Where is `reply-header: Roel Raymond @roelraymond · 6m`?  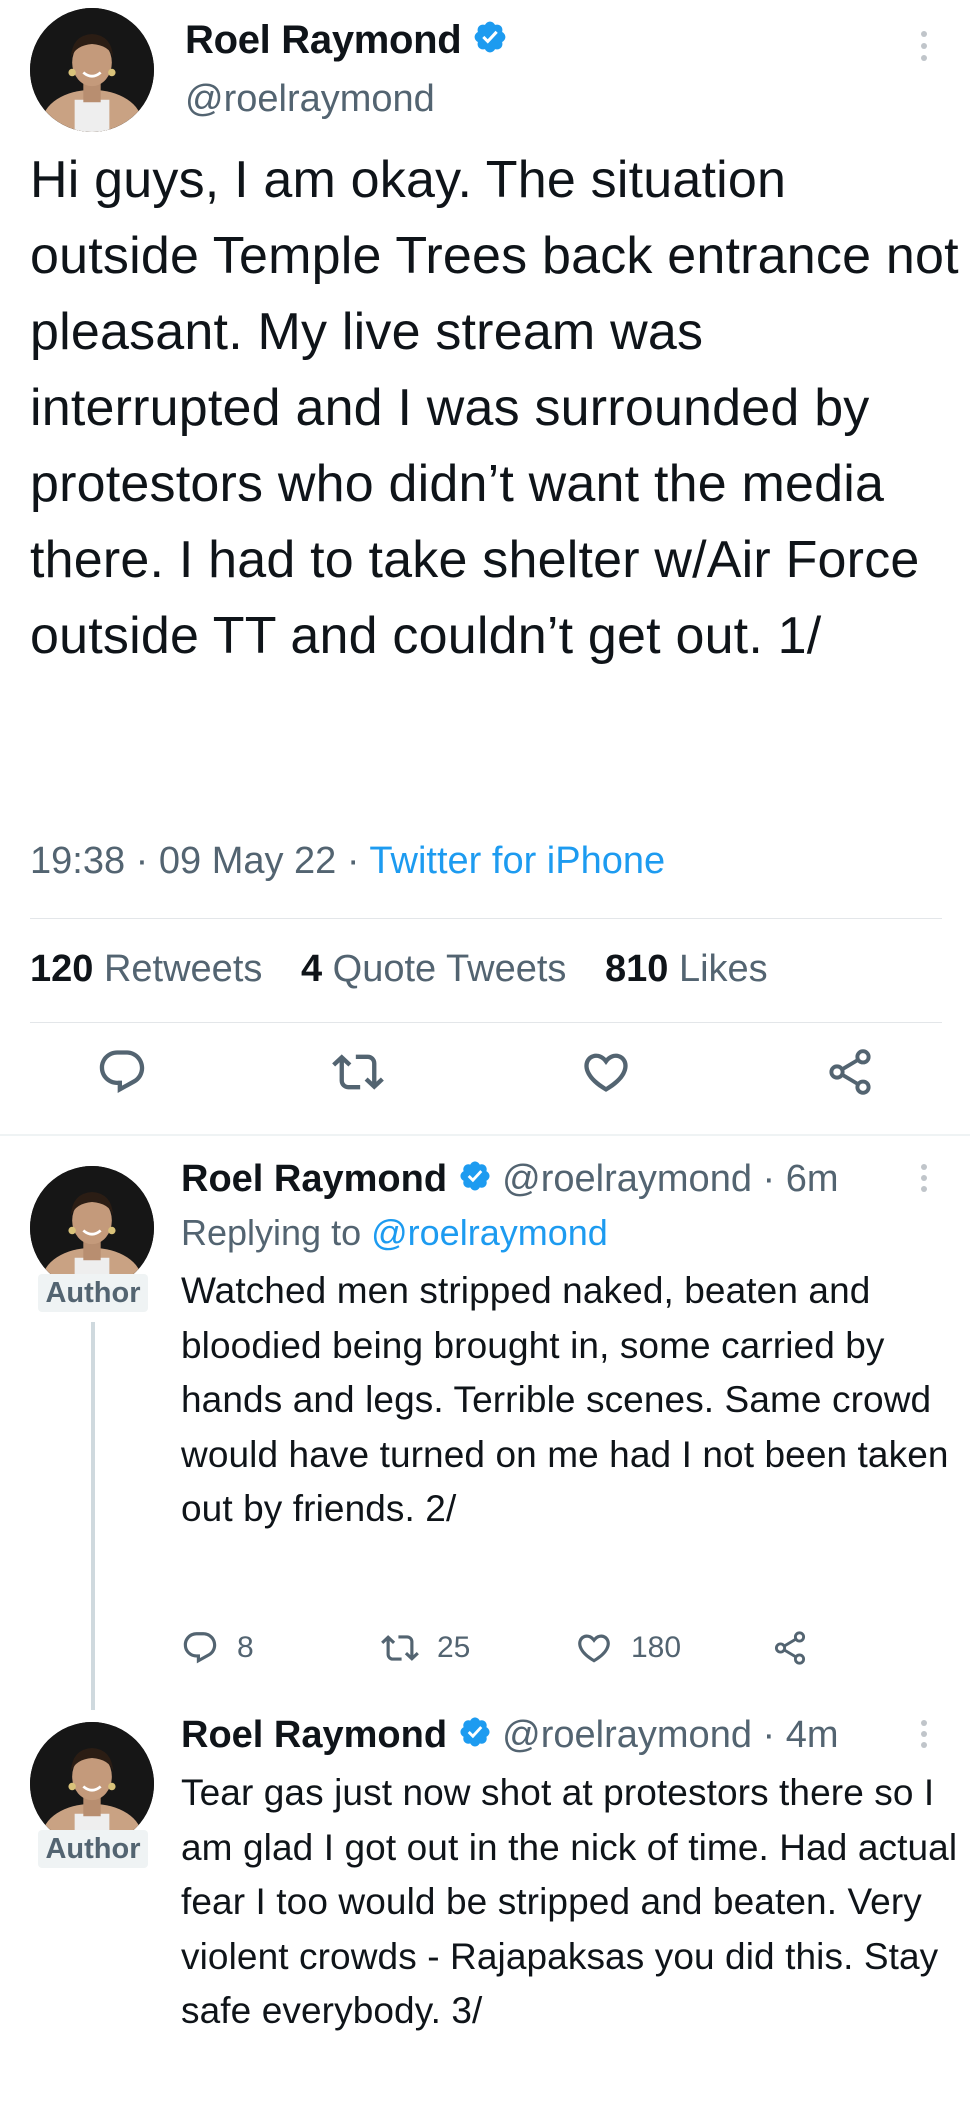
reply-header: Roel Raymond @roelraymond · 6m is located at coordinates (510, 1180).